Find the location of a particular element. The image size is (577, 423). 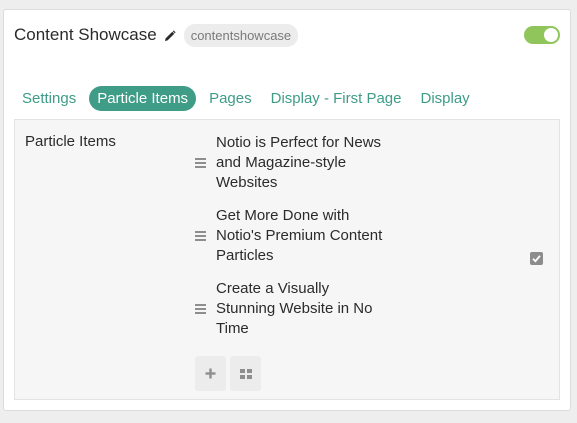

particle-title: Content Showcase is located at coordinates (85, 34).